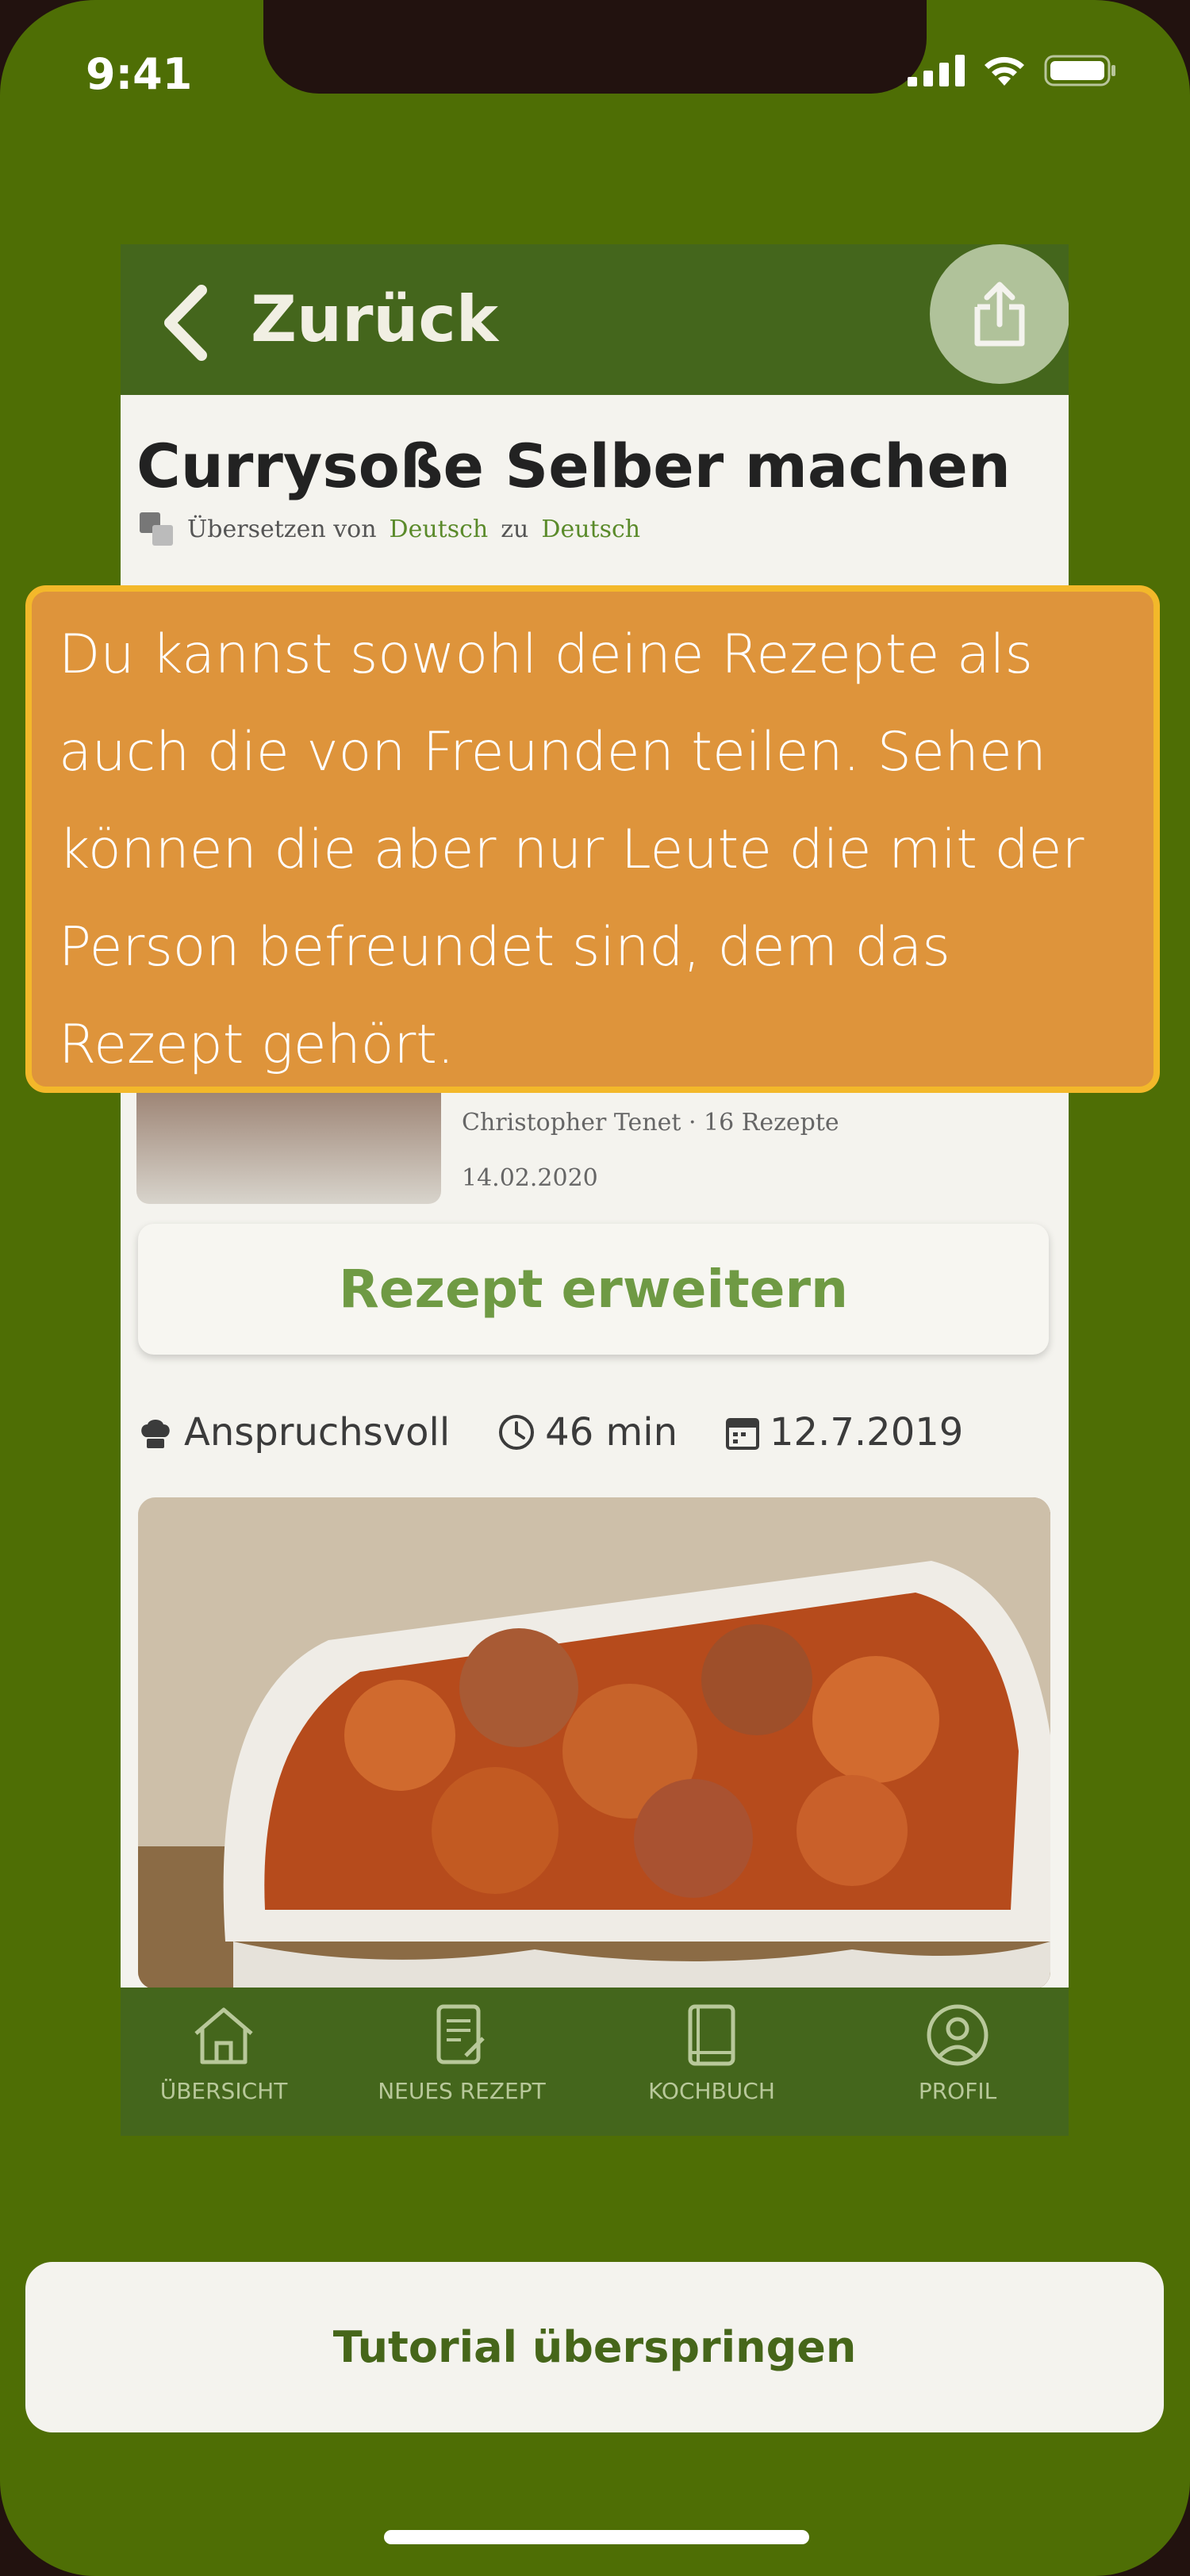 The width and height of the screenshot is (1190, 2576). I want to click on calendar-icon, so click(743, 1434).